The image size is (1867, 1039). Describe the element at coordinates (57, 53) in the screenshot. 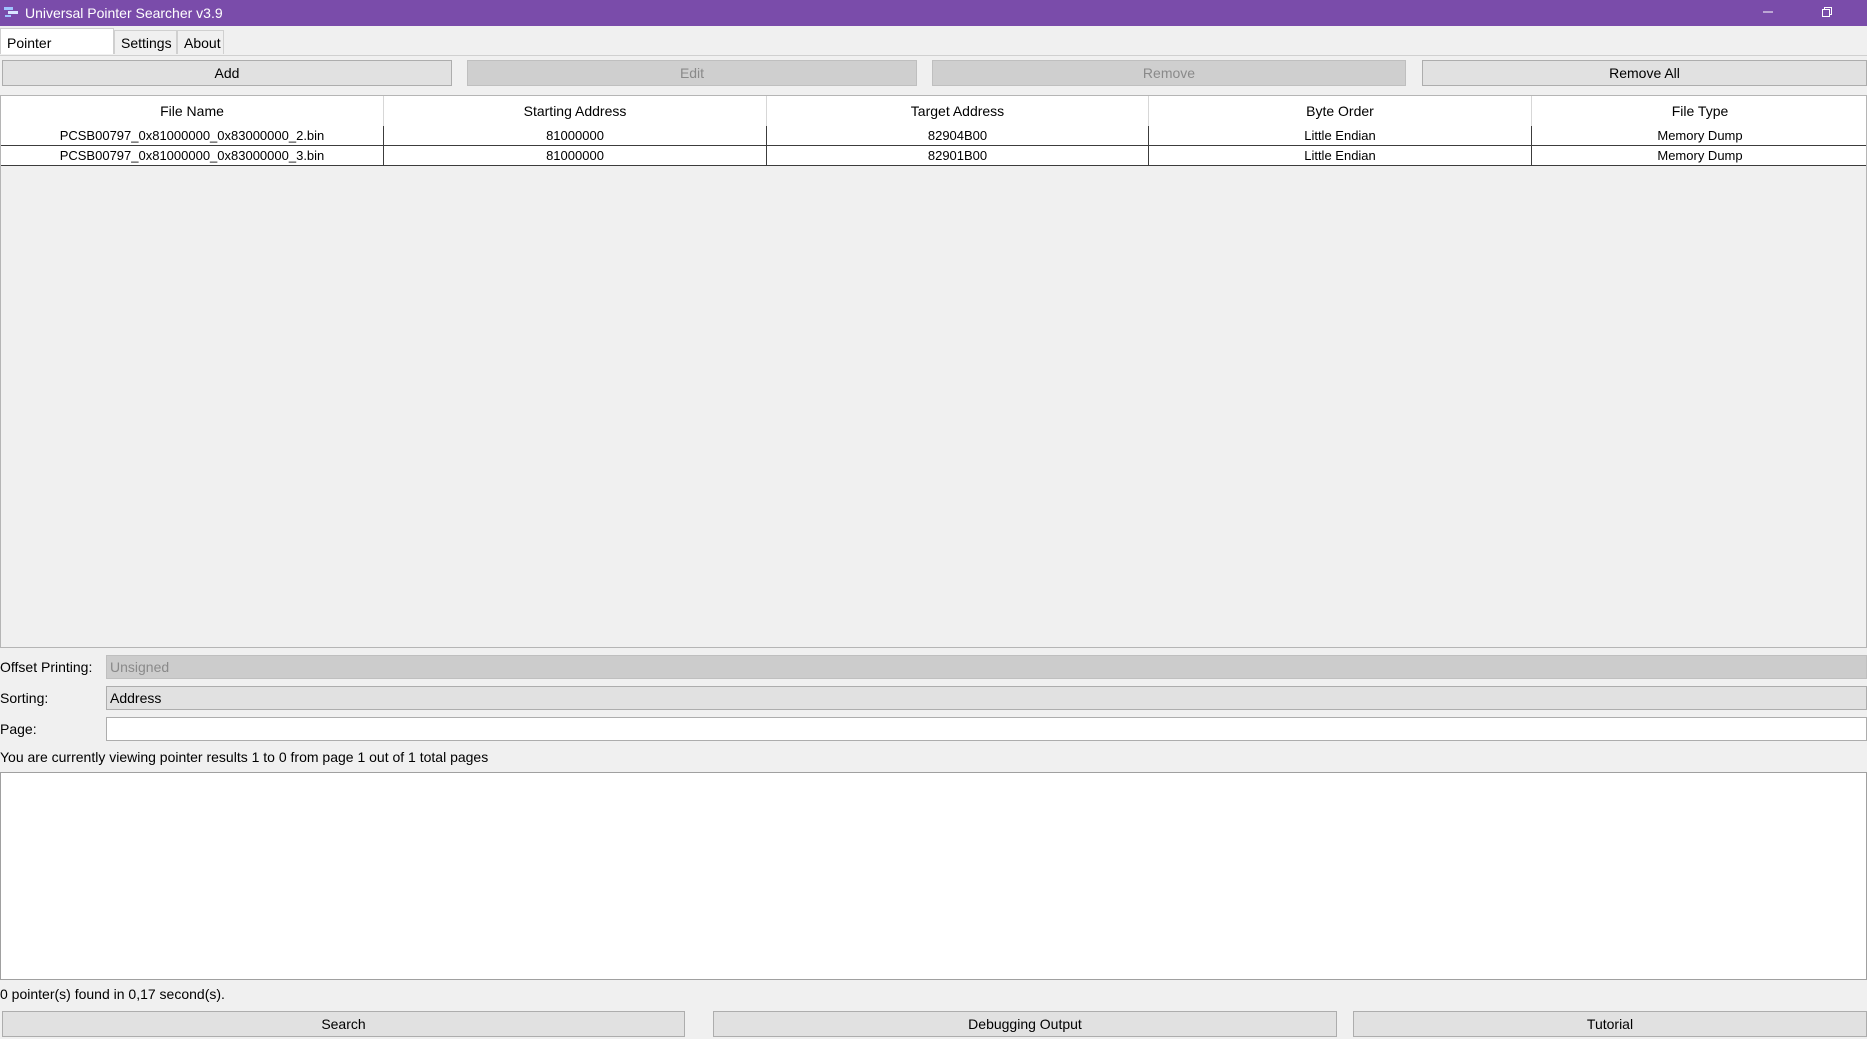

I see `tab-pointer-searcher: Pointer Searcher` at that location.